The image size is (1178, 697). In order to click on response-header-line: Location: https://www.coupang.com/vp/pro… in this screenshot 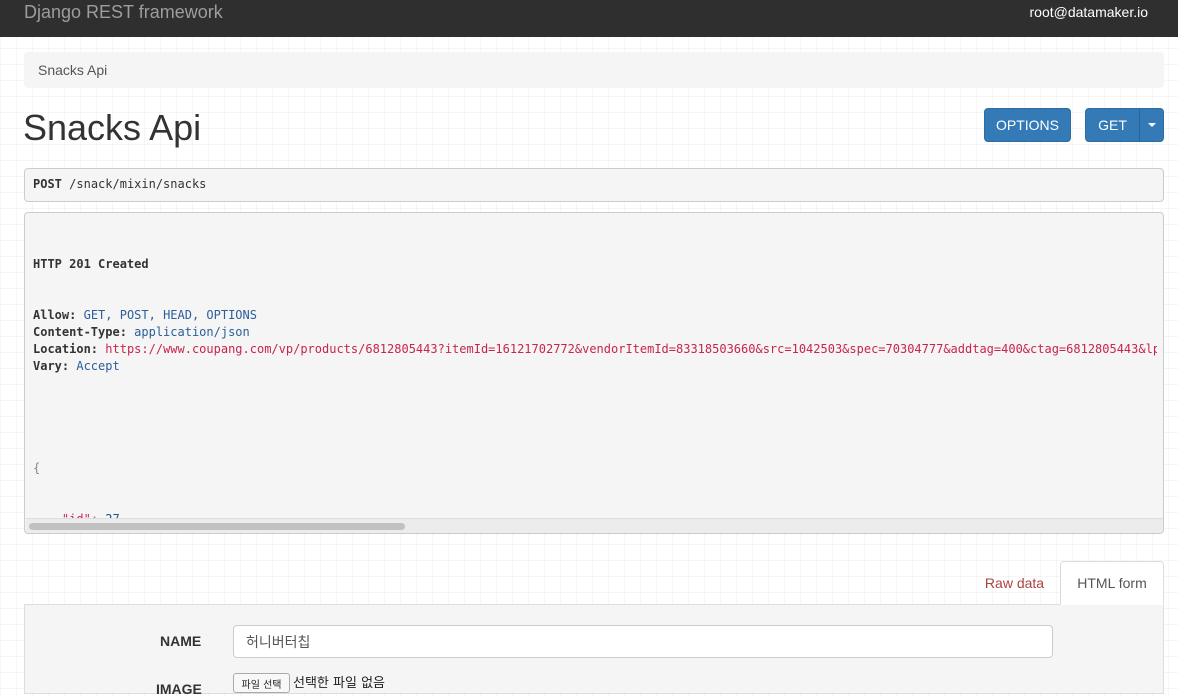, I will do `click(595, 349)`.